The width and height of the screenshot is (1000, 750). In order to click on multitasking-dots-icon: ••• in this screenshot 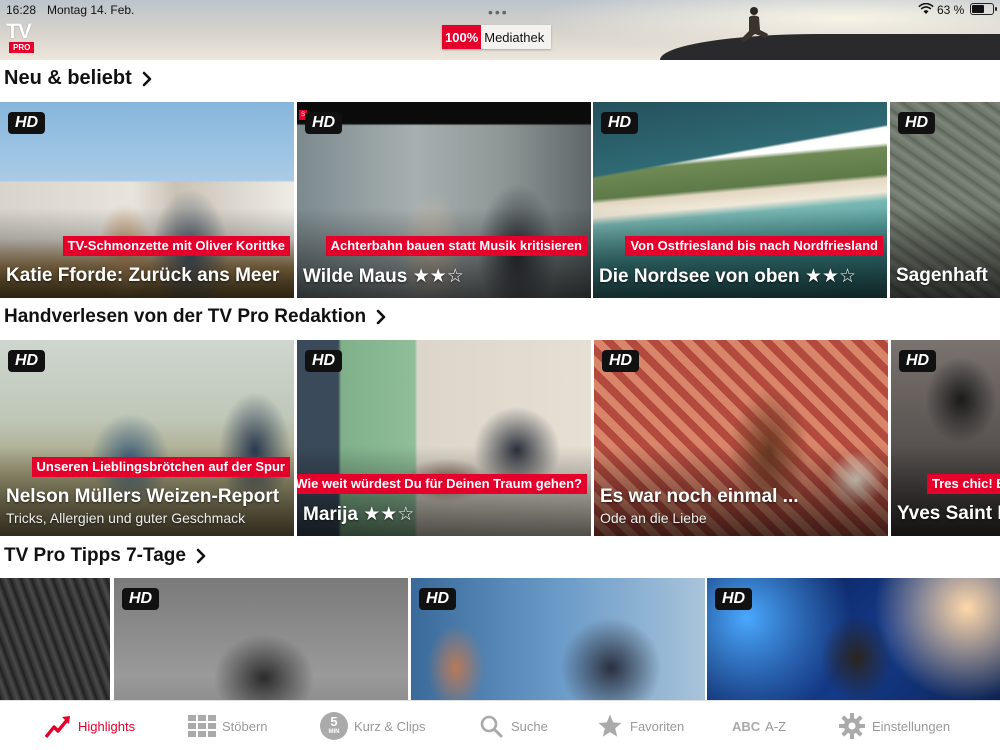, I will do `click(498, 12)`.